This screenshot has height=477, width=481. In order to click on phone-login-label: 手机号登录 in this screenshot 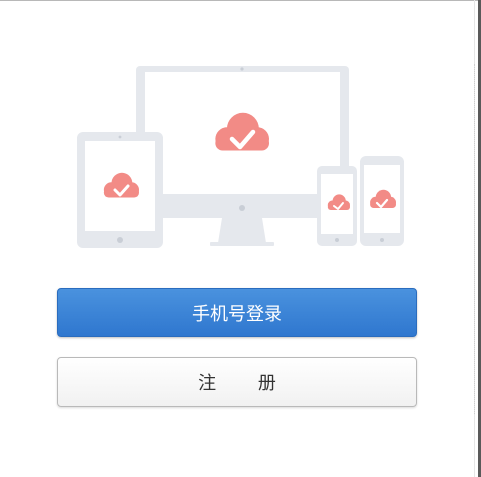, I will do `click(237, 314)`.